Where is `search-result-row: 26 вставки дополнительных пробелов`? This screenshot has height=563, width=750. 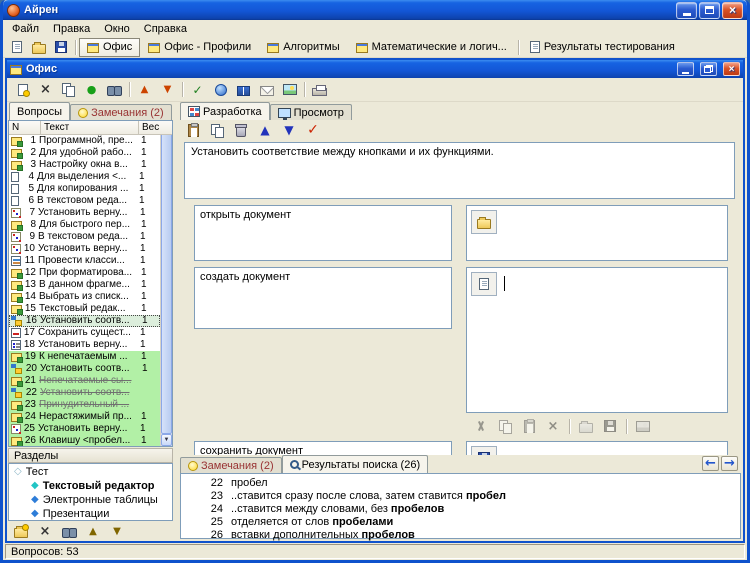 search-result-row: 26 вставки дополнительных пробелов is located at coordinates (460, 534).